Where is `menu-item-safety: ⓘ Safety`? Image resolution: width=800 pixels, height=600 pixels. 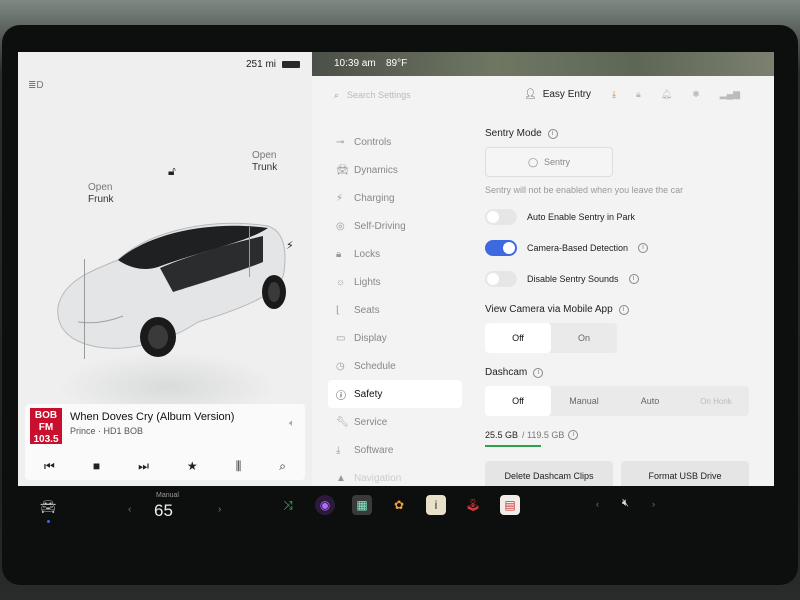 menu-item-safety: ⓘ Safety is located at coordinates (395, 394).